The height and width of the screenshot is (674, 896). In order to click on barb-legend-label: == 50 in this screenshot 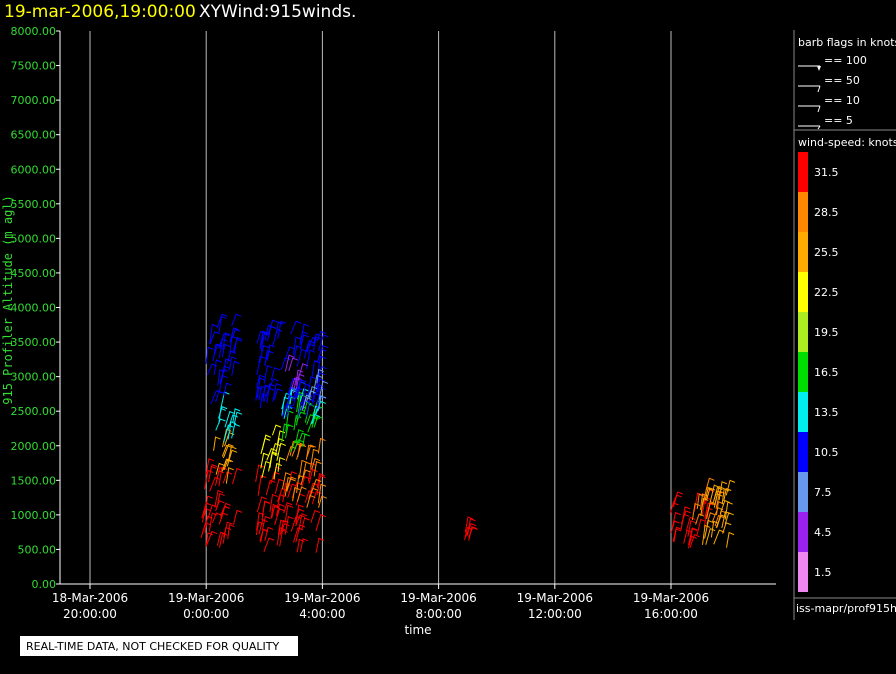, I will do `click(842, 80)`.